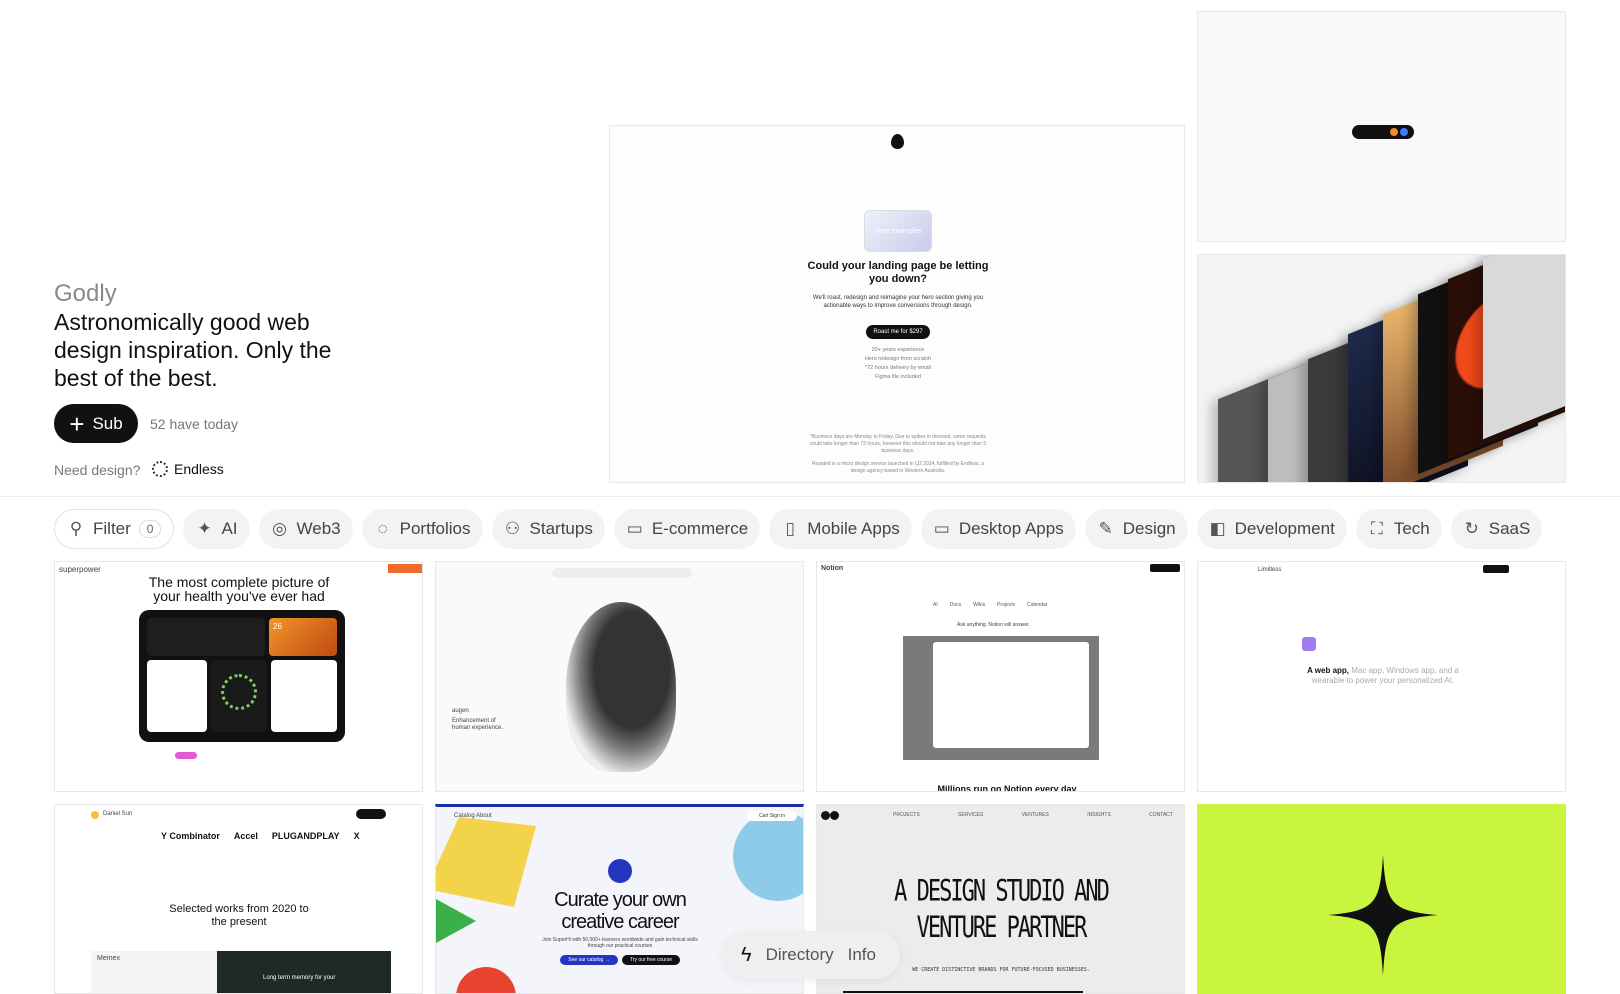 The height and width of the screenshot is (994, 1620). Describe the element at coordinates (204, 528) in the screenshot. I see `sparkle-icon: ✦` at that location.